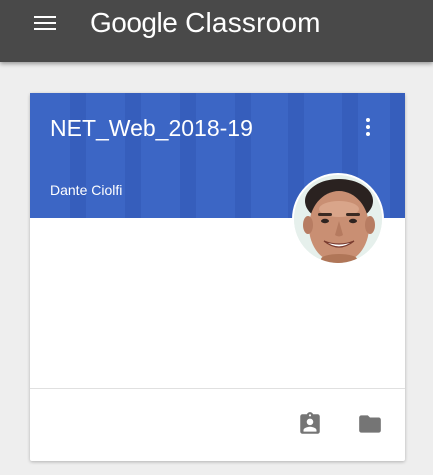  I want to click on brand-product: Classroom, so click(253, 22).